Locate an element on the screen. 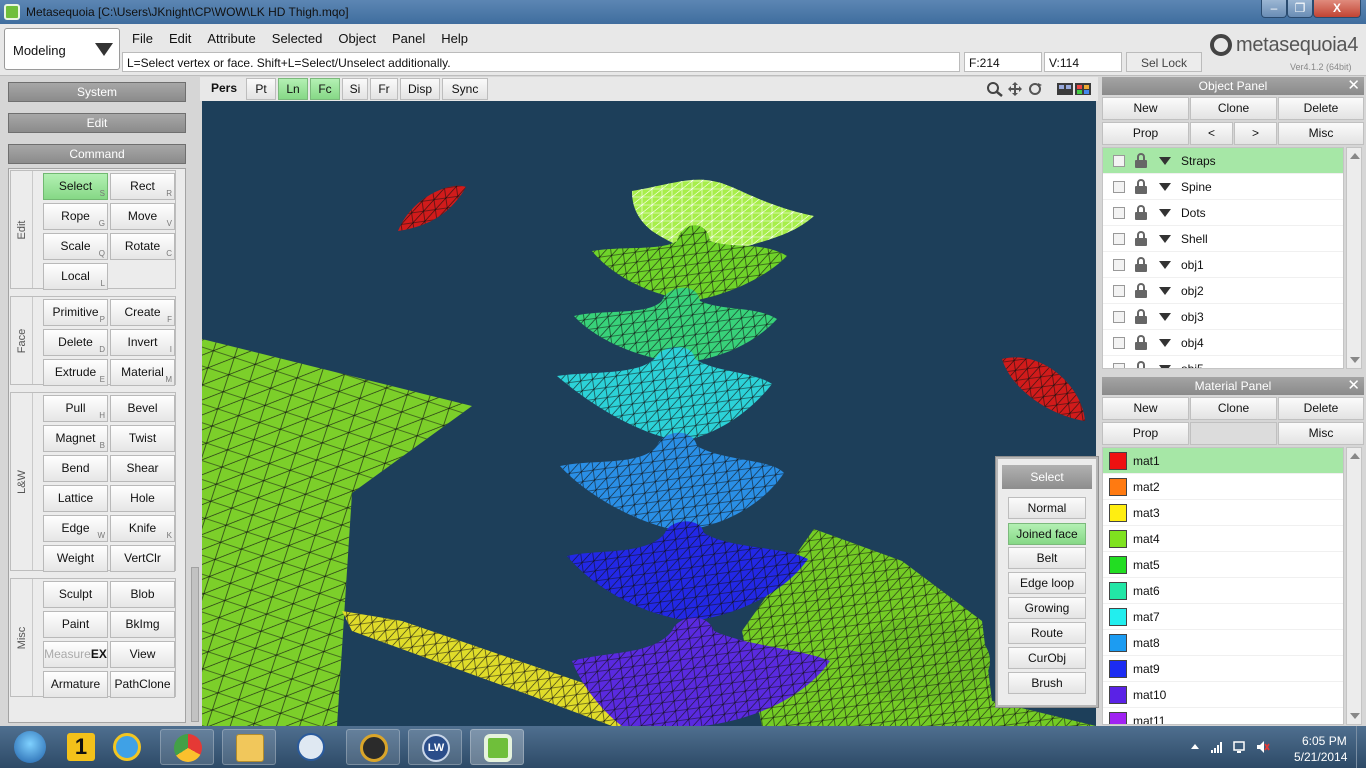 The width and height of the screenshot is (1366, 768). minimize-button: ‒ is located at coordinates (1274, 9).